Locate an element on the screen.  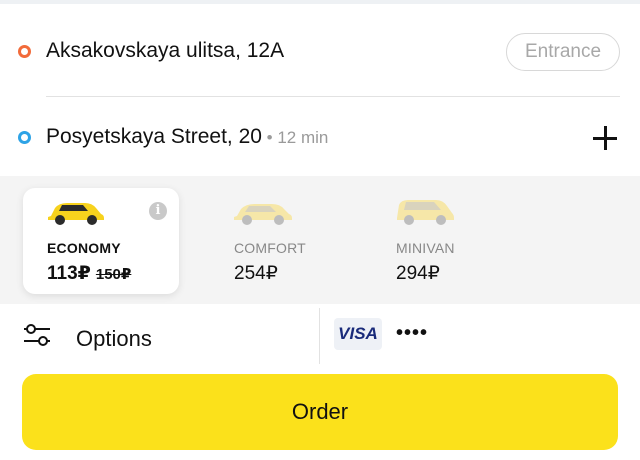
pickup-dot-icon is located at coordinates (24, 51).